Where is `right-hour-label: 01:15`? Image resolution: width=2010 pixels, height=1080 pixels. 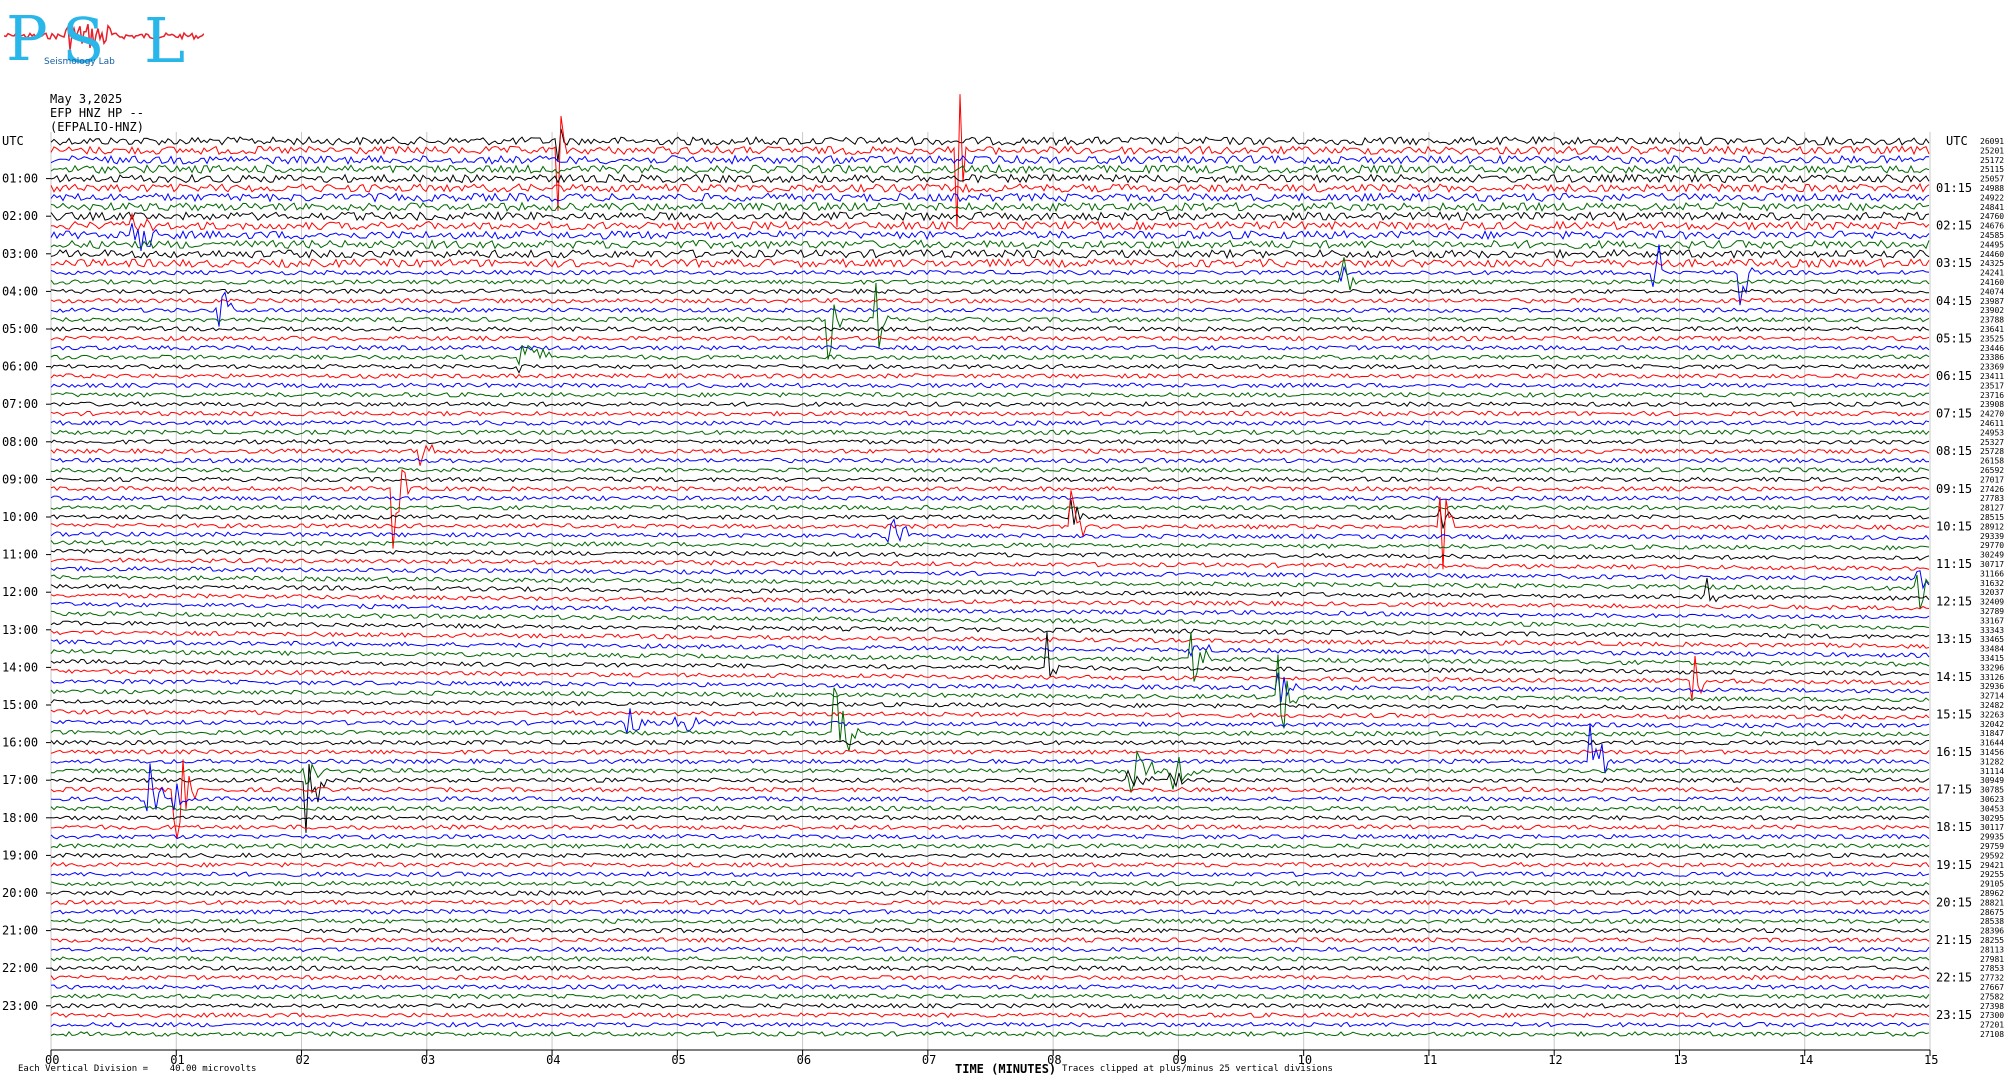
right-hour-label: 01:15 is located at coordinates (1954, 188).